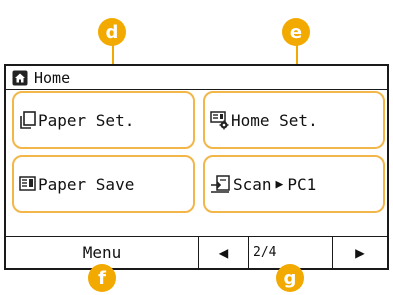  I want to click on page-title: Home, so click(52, 77).